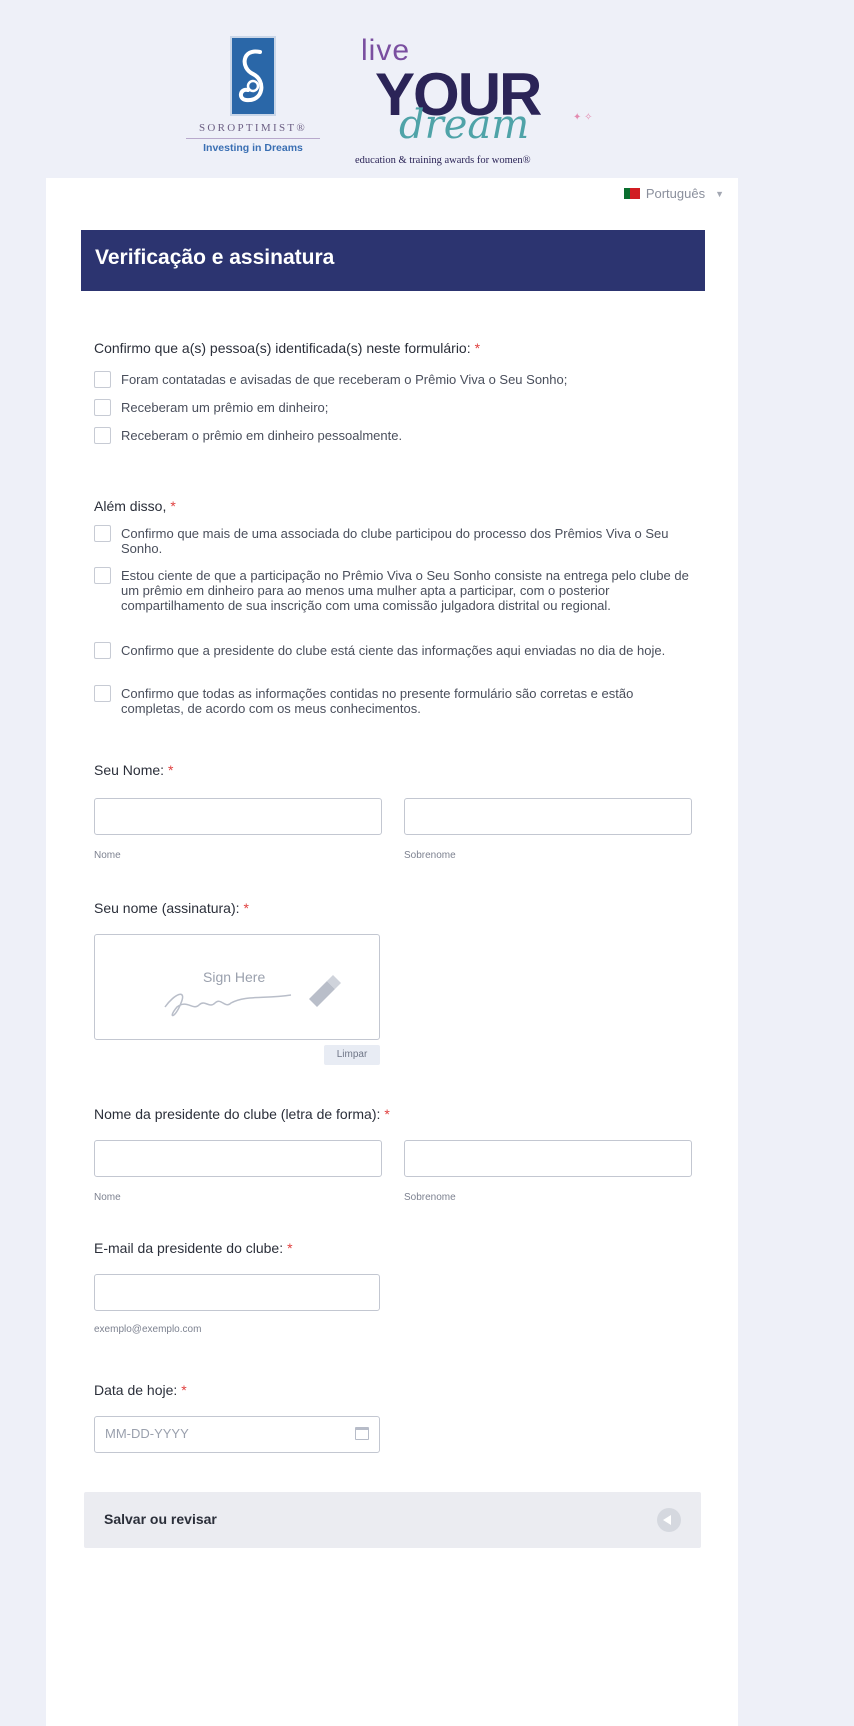 This screenshot has width=854, height=1726. Describe the element at coordinates (252, 996) in the screenshot. I see `signature-scribble-icon` at that location.